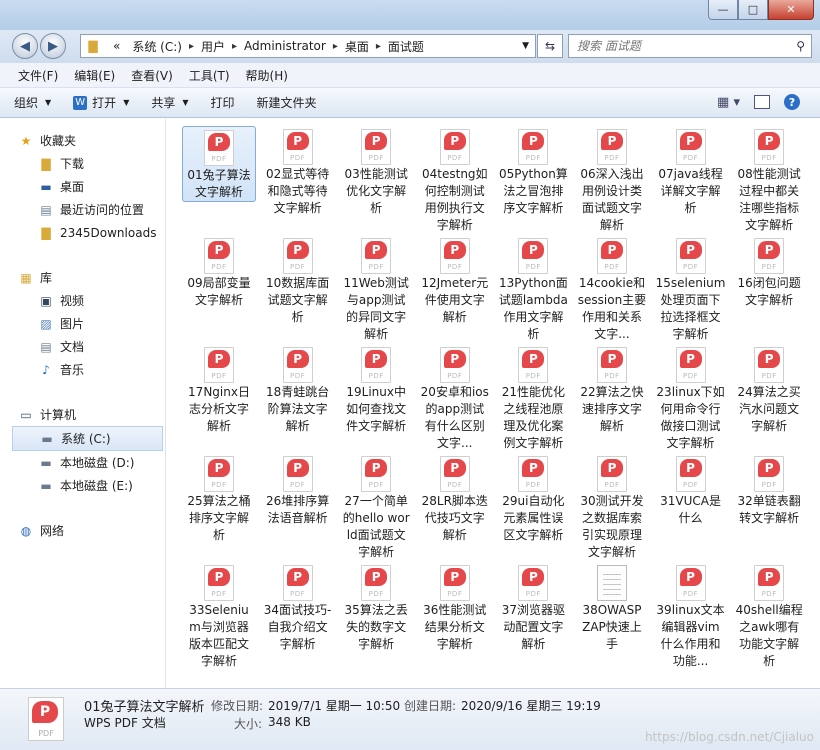  What do you see at coordinates (219, 164) in the screenshot?
I see `file-item: P PDF 01兔子算法文字解析` at bounding box center [219, 164].